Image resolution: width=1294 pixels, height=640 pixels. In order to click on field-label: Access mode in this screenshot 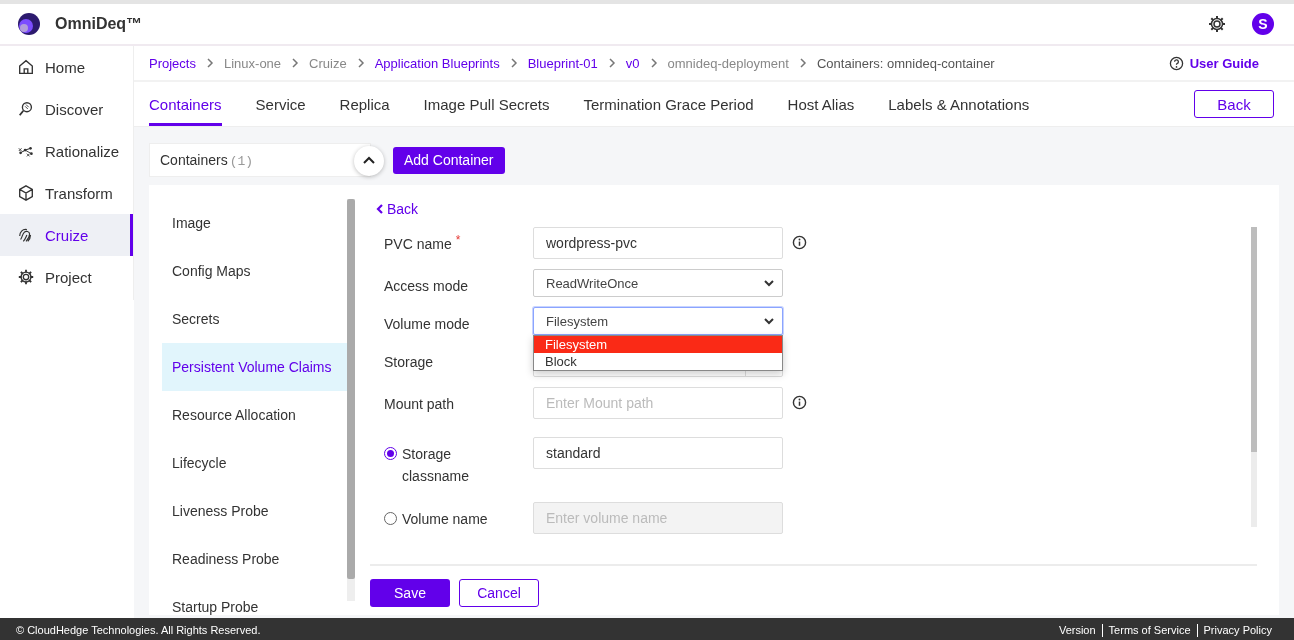, I will do `click(426, 286)`.